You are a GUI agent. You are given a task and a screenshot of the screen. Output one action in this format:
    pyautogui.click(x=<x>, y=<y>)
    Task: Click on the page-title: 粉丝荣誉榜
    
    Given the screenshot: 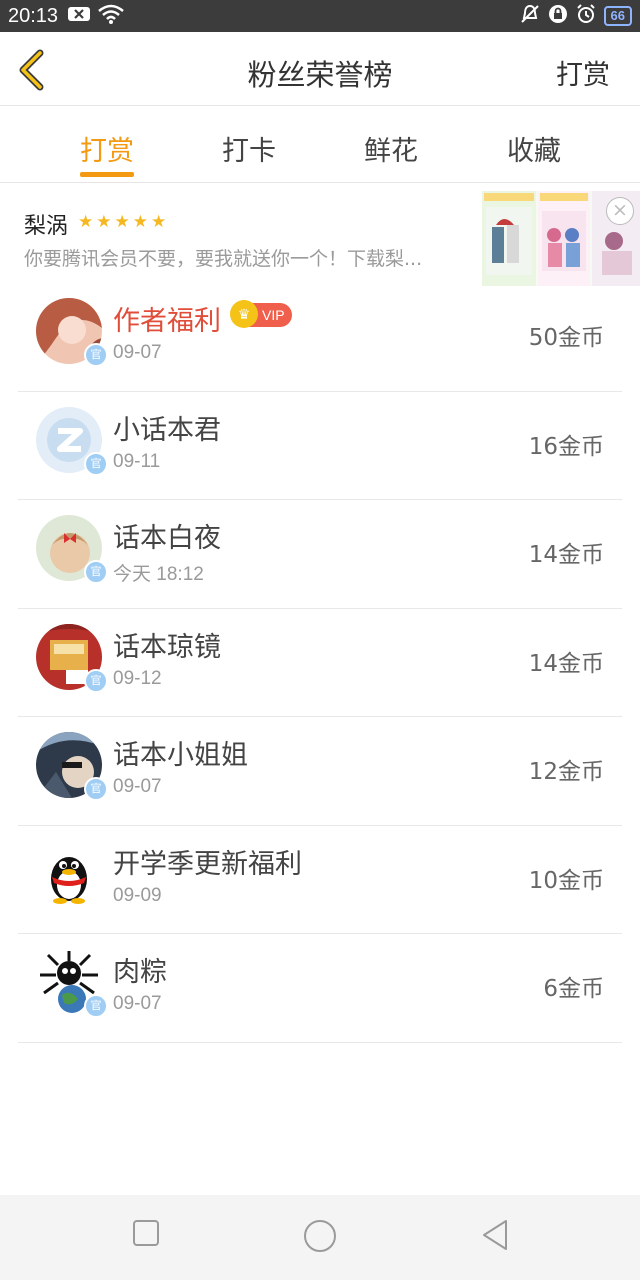 What is the action you would take?
    pyautogui.click(x=320, y=75)
    